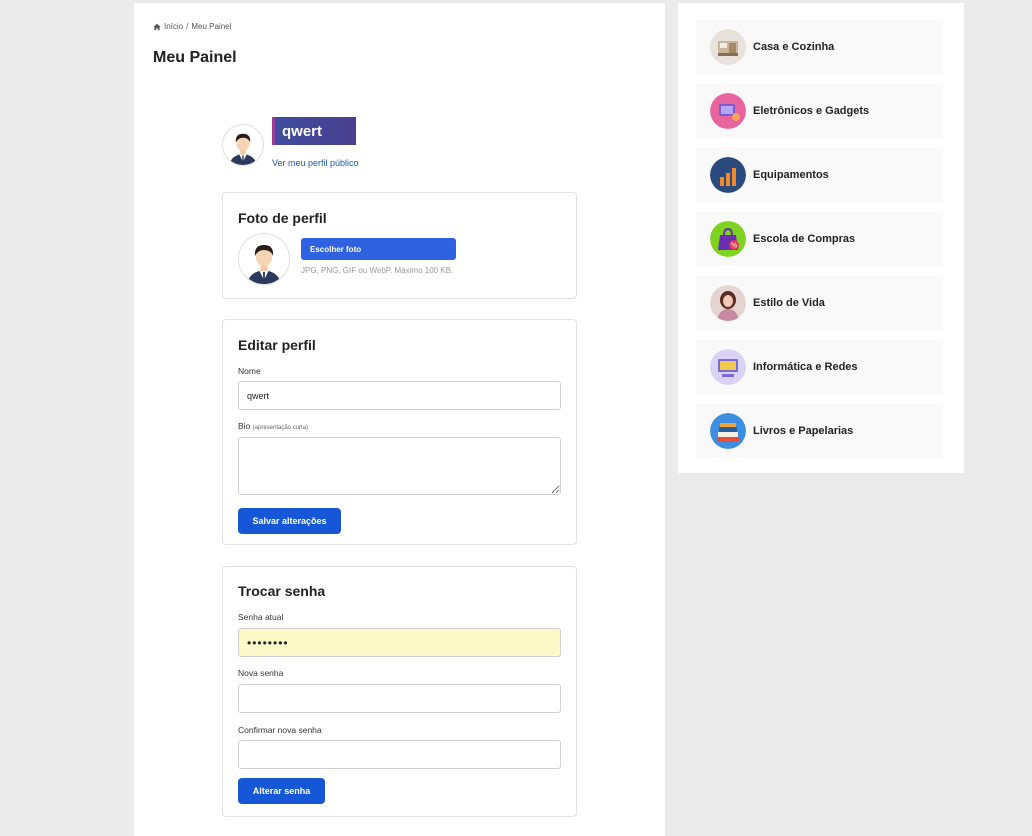 Image resolution: width=1032 pixels, height=836 pixels. I want to click on house-kitchen-icon, so click(728, 47).